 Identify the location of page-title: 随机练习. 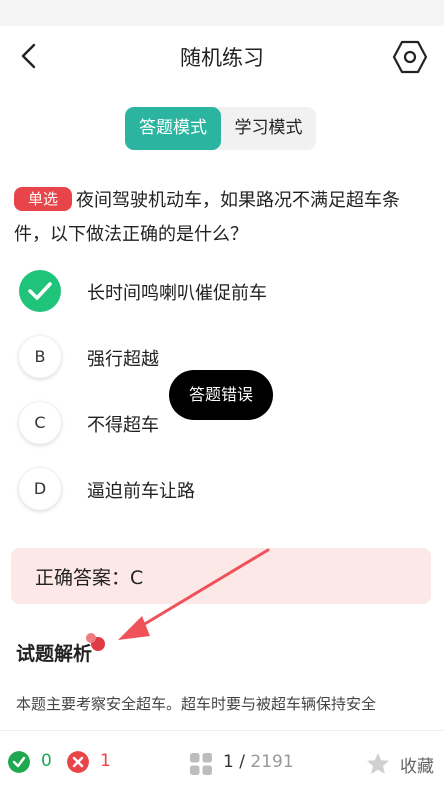
(222, 58).